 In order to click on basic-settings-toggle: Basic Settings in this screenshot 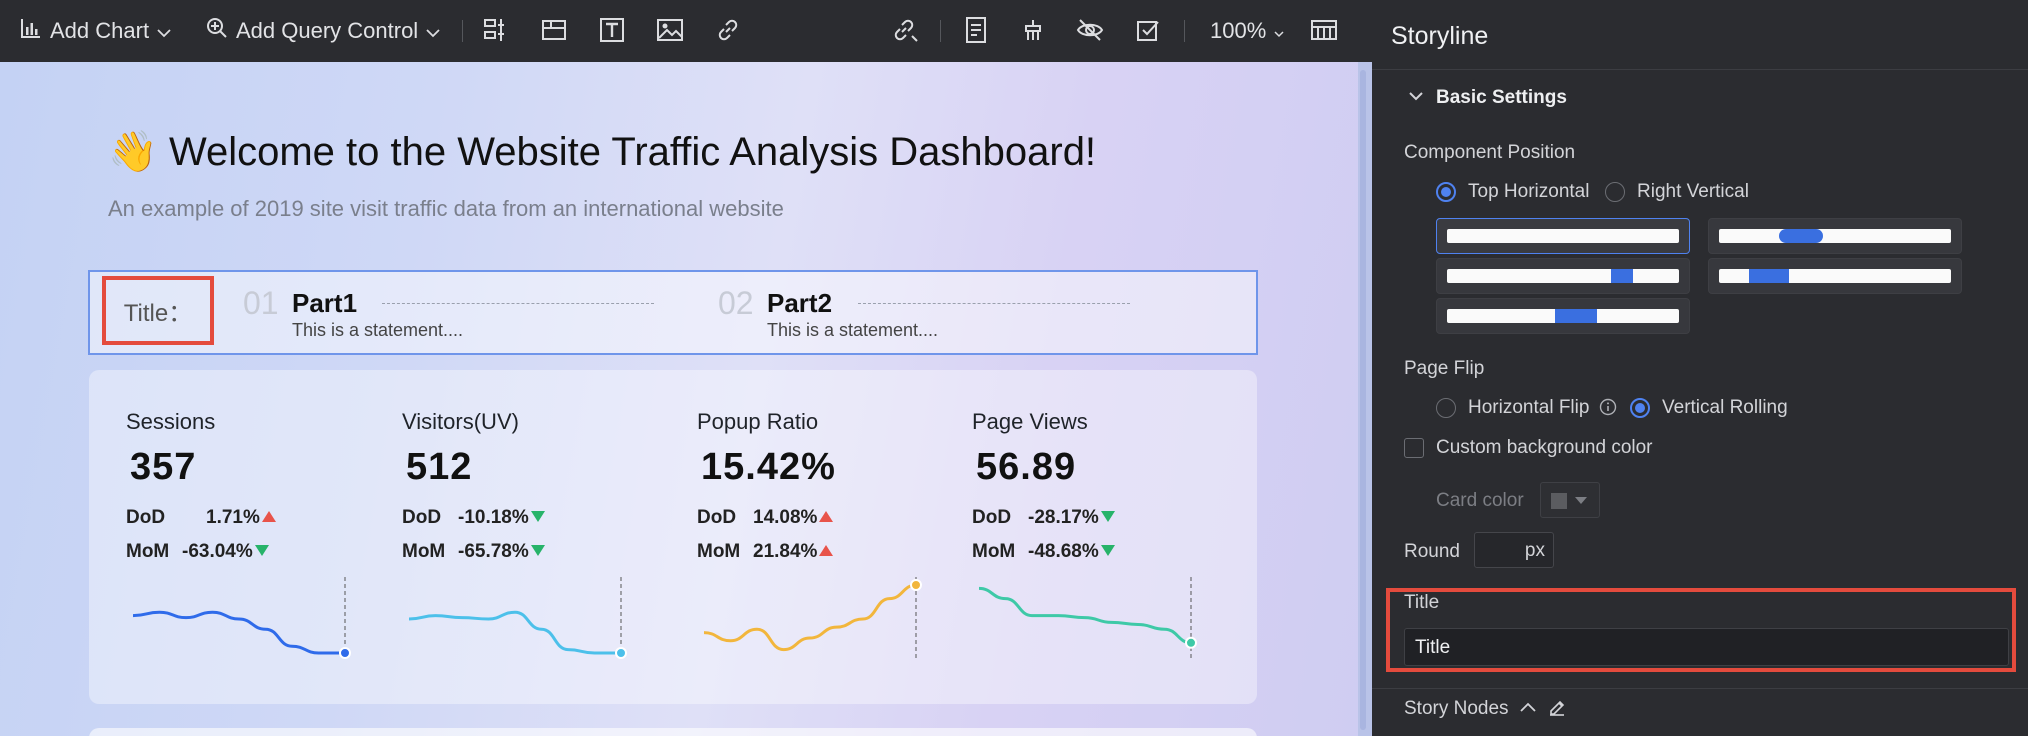, I will do `click(1487, 98)`.